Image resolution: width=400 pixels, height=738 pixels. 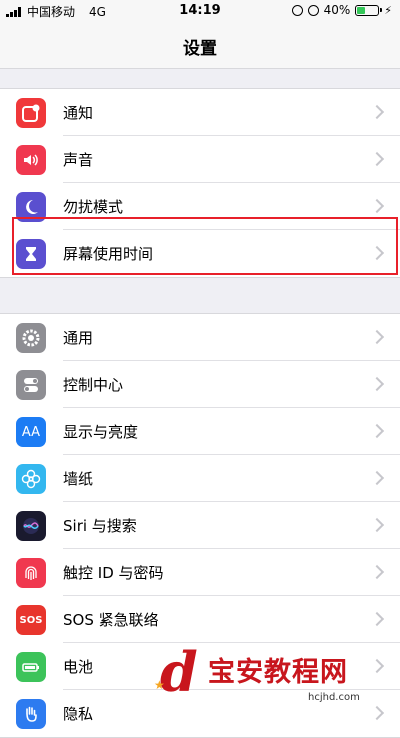 I want to click on row-label: SOS 紧急联络, so click(x=111, y=620).